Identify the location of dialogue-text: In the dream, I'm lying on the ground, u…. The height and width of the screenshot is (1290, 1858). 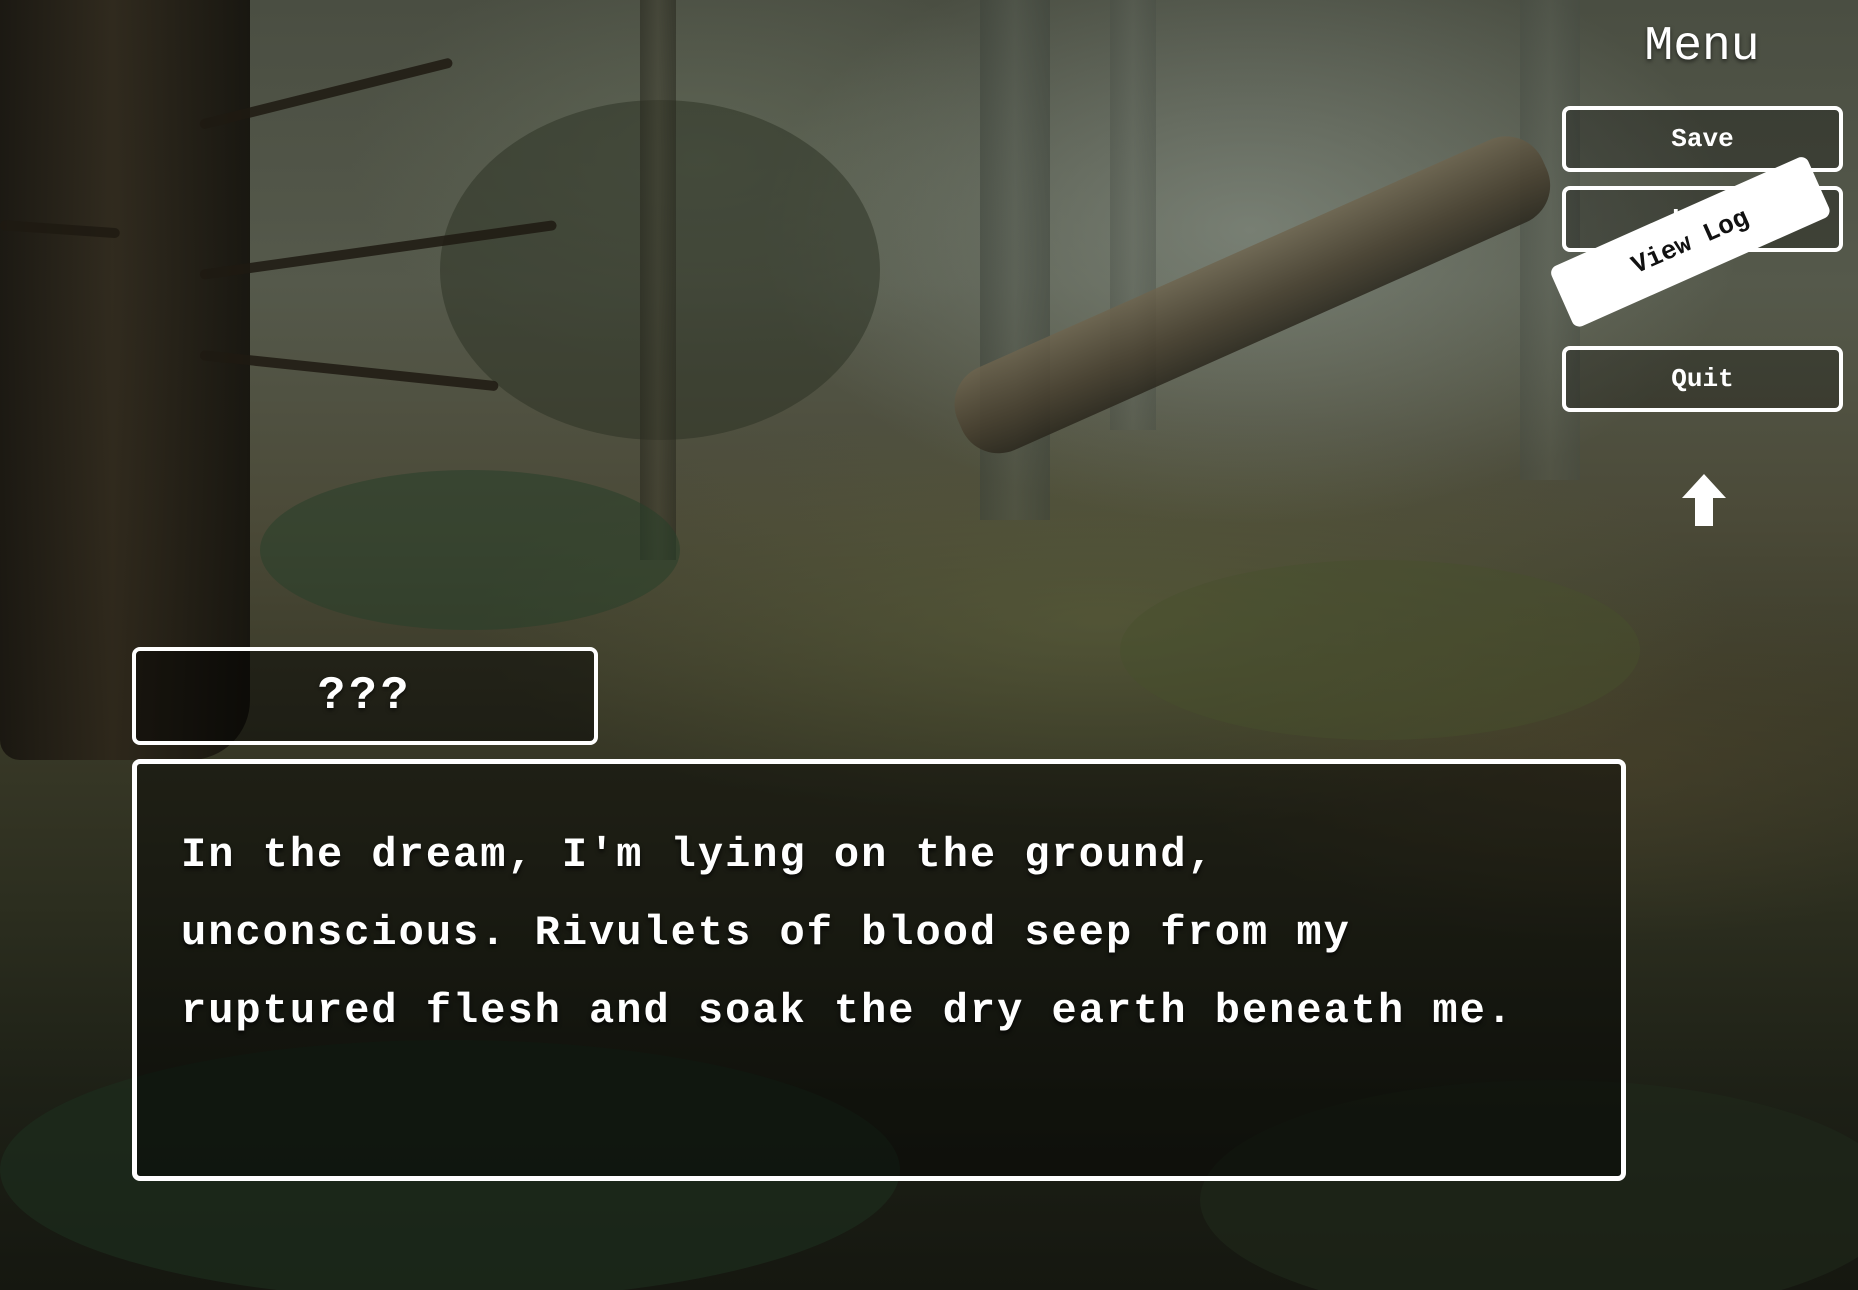
(881, 933).